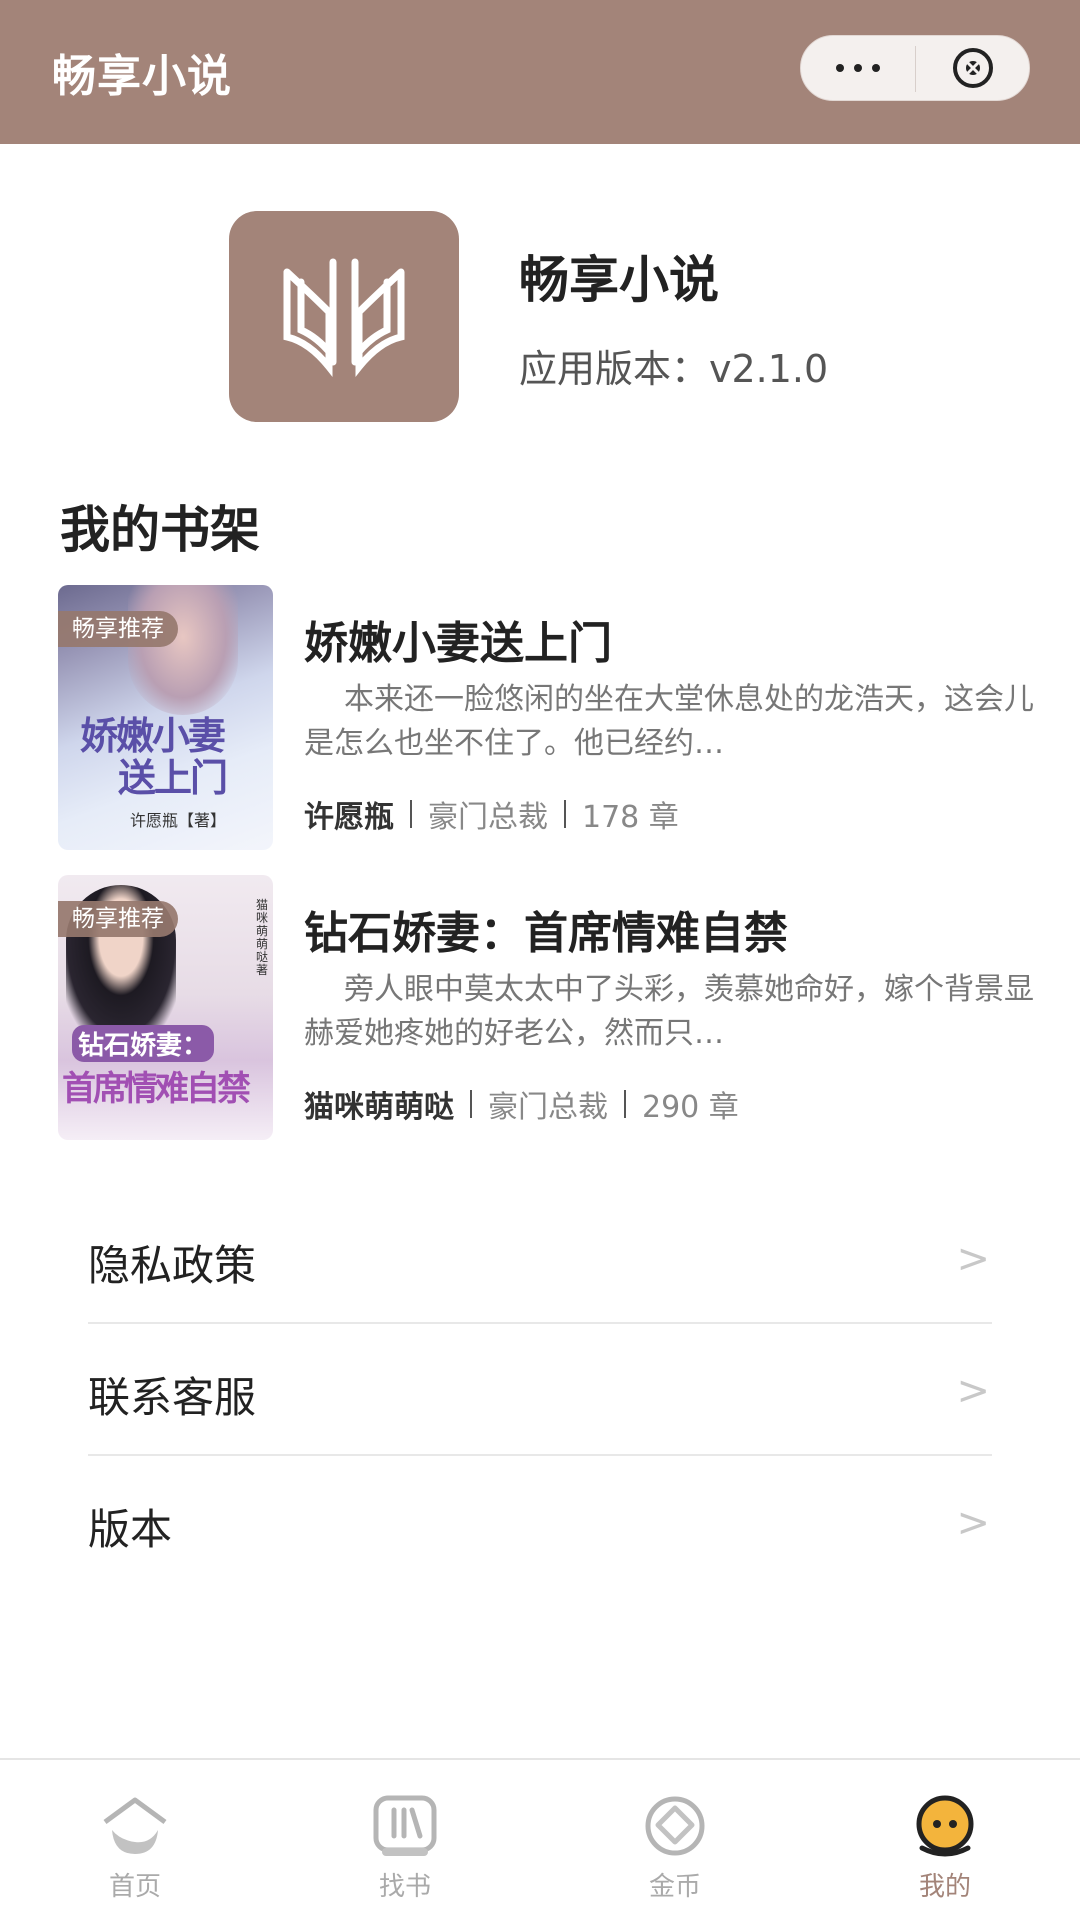 Image resolution: width=1080 pixels, height=1920 pixels. What do you see at coordinates (540, 72) in the screenshot?
I see `top-bar: 畅享小说` at bounding box center [540, 72].